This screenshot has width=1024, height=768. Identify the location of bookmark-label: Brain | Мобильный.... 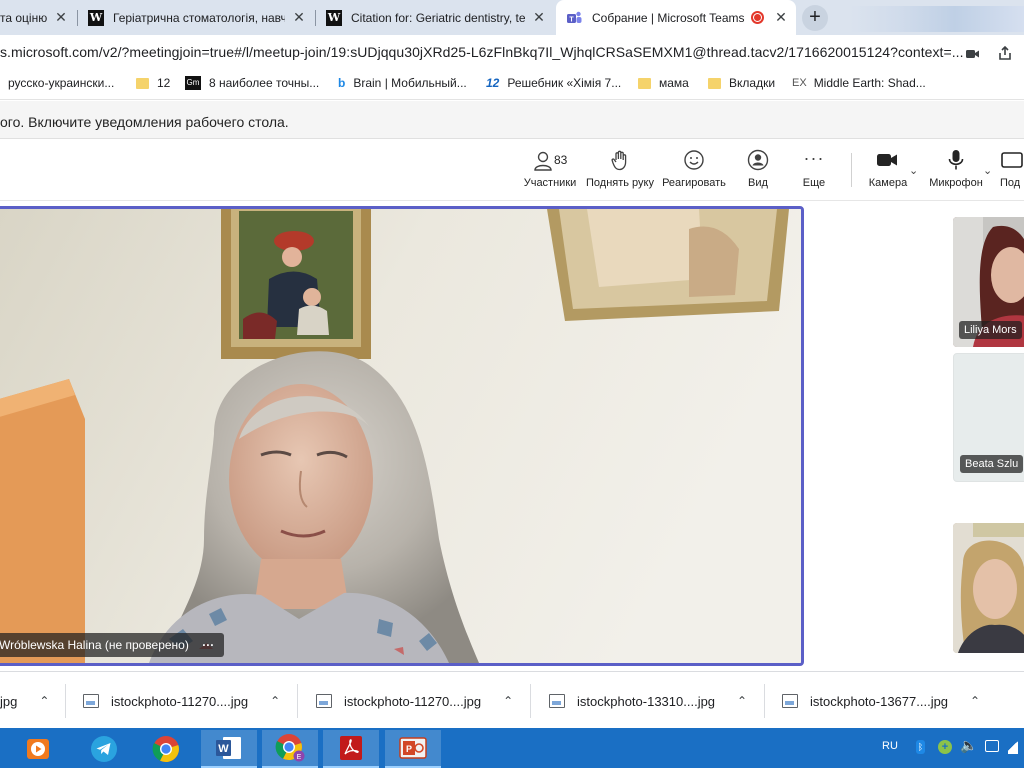
(410, 83).